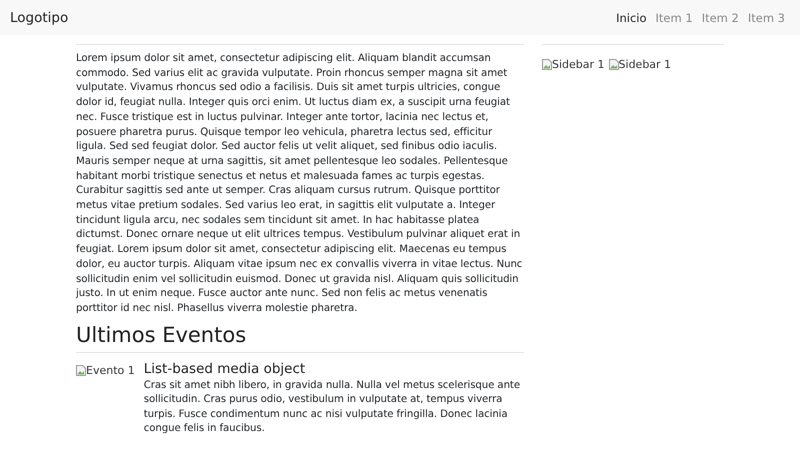  Describe the element at coordinates (631, 17) in the screenshot. I see `nav-link: Inicio` at that location.